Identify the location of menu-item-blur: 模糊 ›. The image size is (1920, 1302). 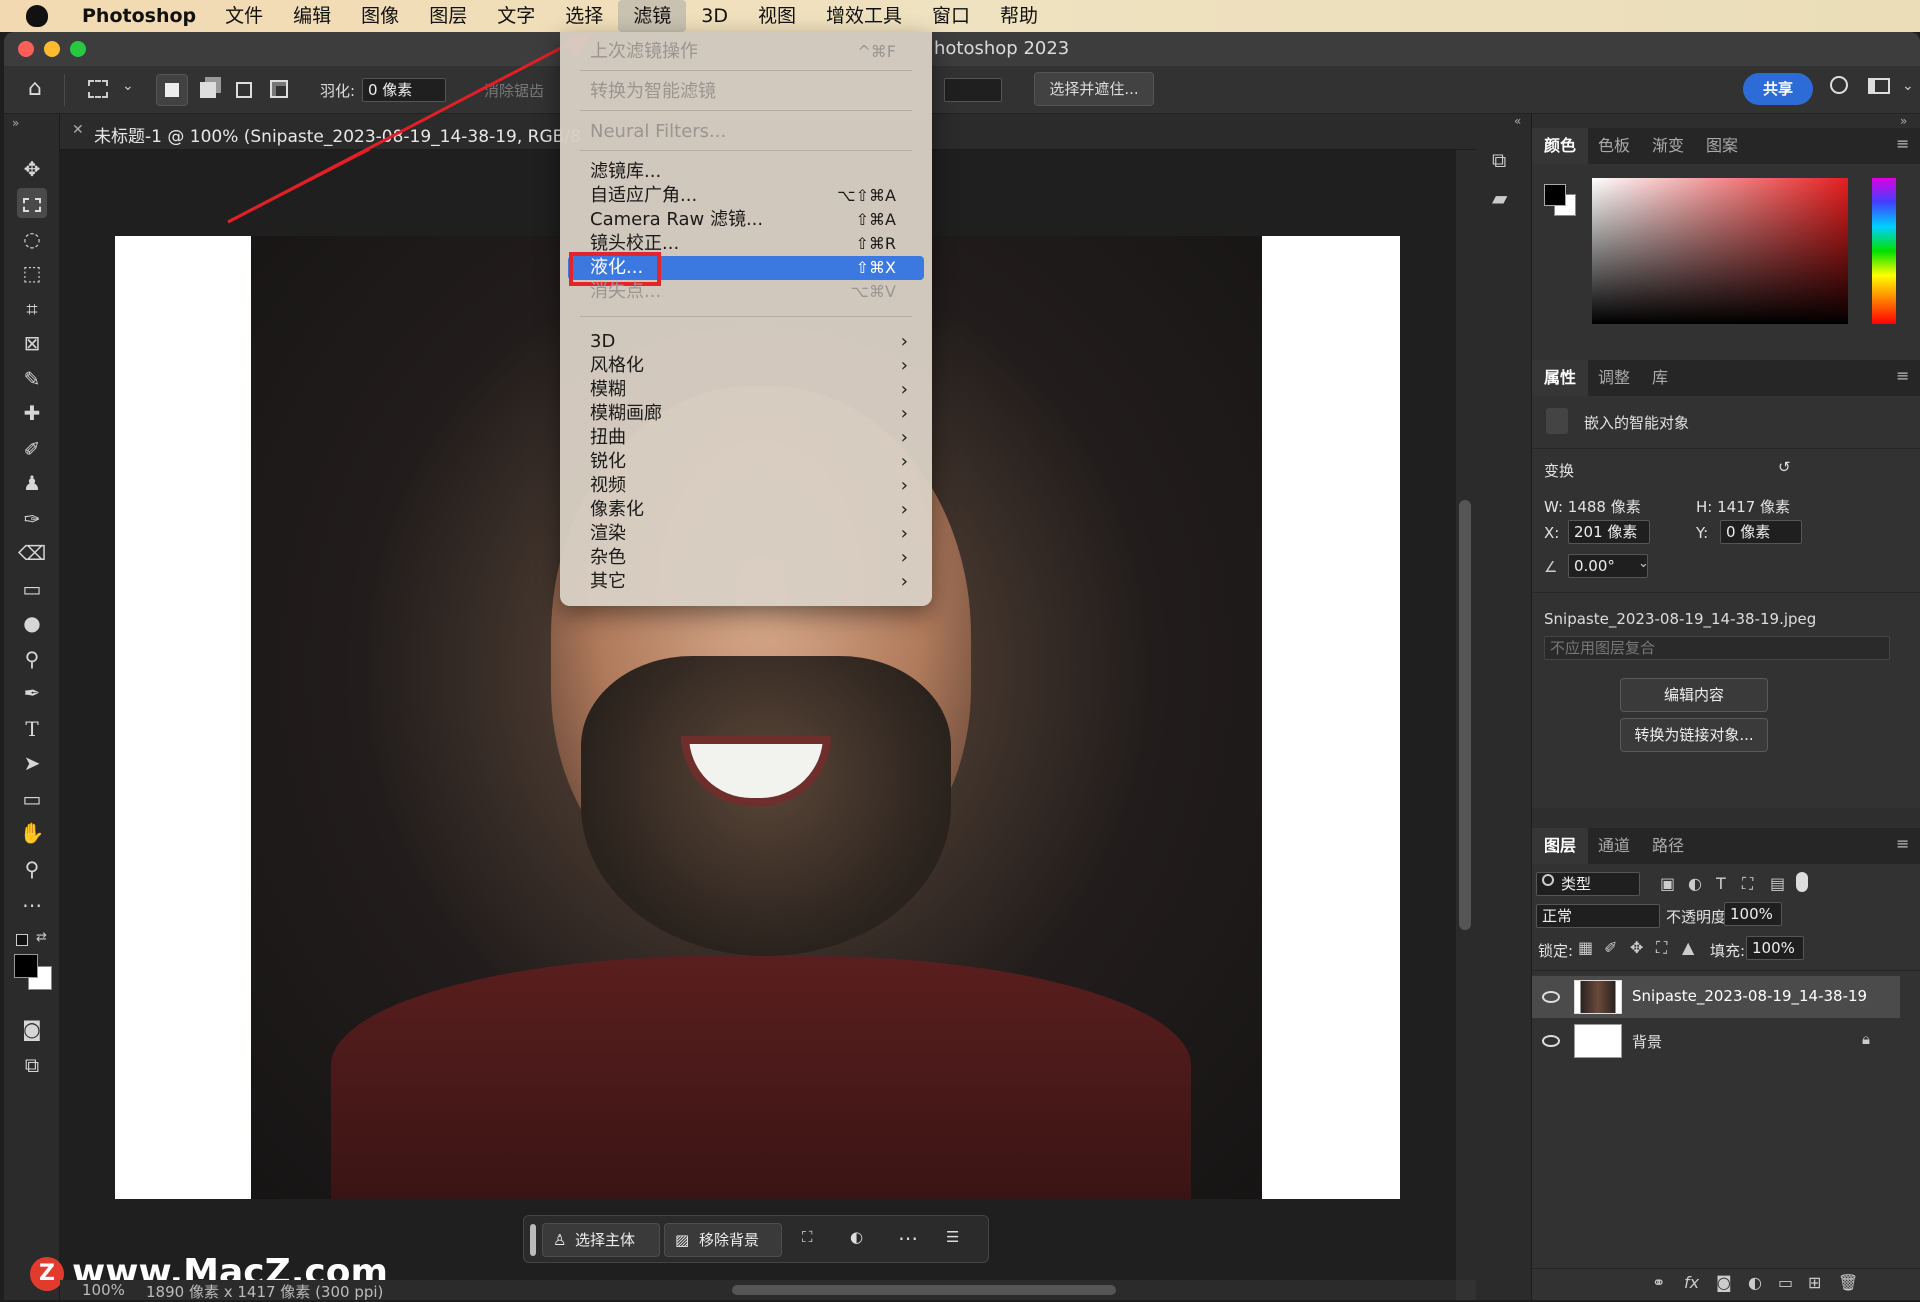
(746, 390).